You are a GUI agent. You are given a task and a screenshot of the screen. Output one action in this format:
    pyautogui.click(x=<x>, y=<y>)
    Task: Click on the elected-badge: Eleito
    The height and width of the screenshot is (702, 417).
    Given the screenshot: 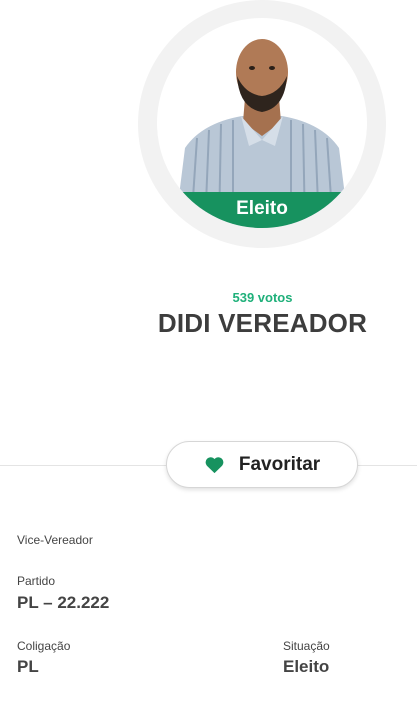 What is the action you would take?
    pyautogui.click(x=262, y=210)
    